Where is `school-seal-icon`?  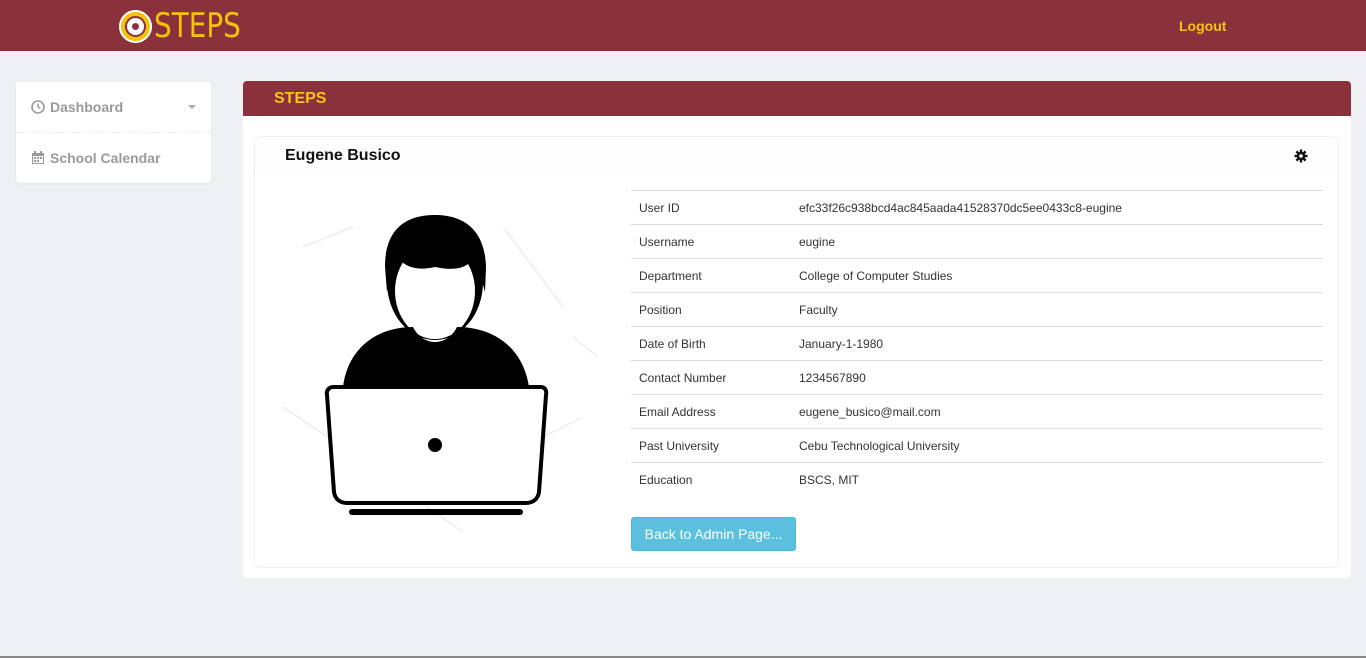
school-seal-icon is located at coordinates (135, 26).